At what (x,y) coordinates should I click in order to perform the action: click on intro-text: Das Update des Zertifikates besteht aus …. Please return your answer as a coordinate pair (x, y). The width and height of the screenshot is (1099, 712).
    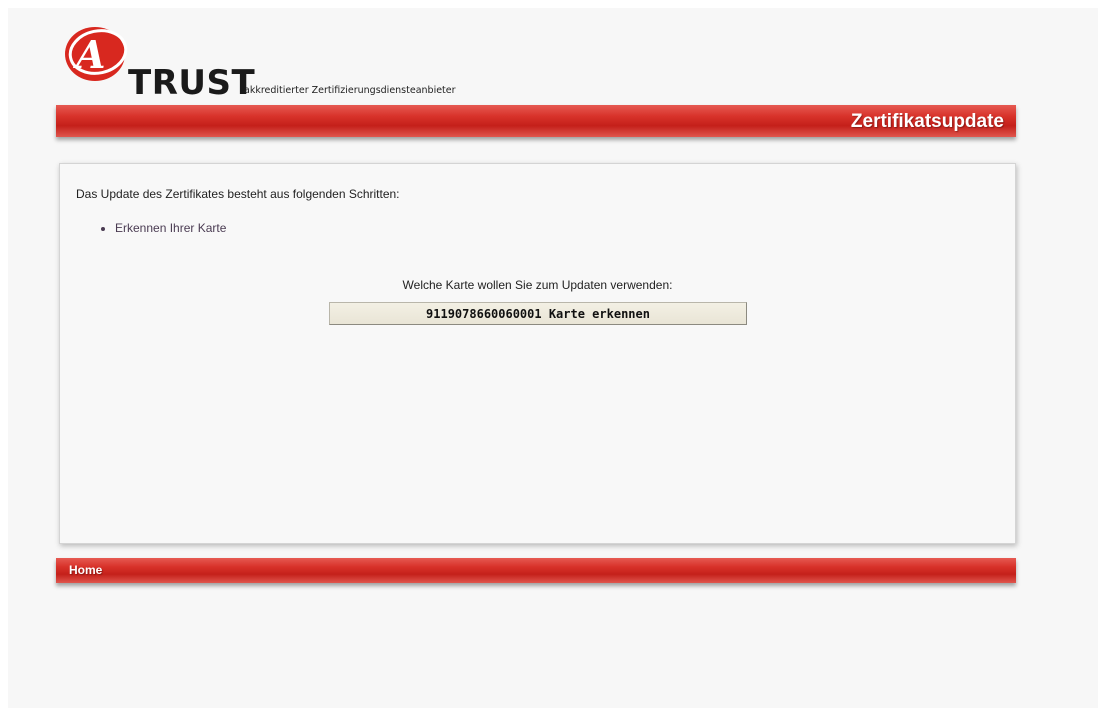
    Looking at the image, I should click on (238, 194).